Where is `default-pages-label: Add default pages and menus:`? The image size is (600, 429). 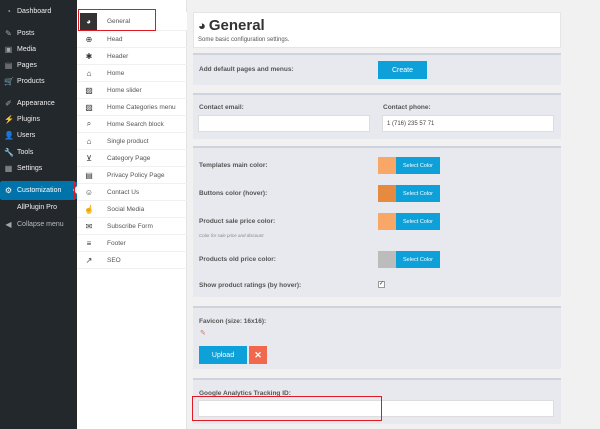
default-pages-label: Add default pages and menus: is located at coordinates (246, 69).